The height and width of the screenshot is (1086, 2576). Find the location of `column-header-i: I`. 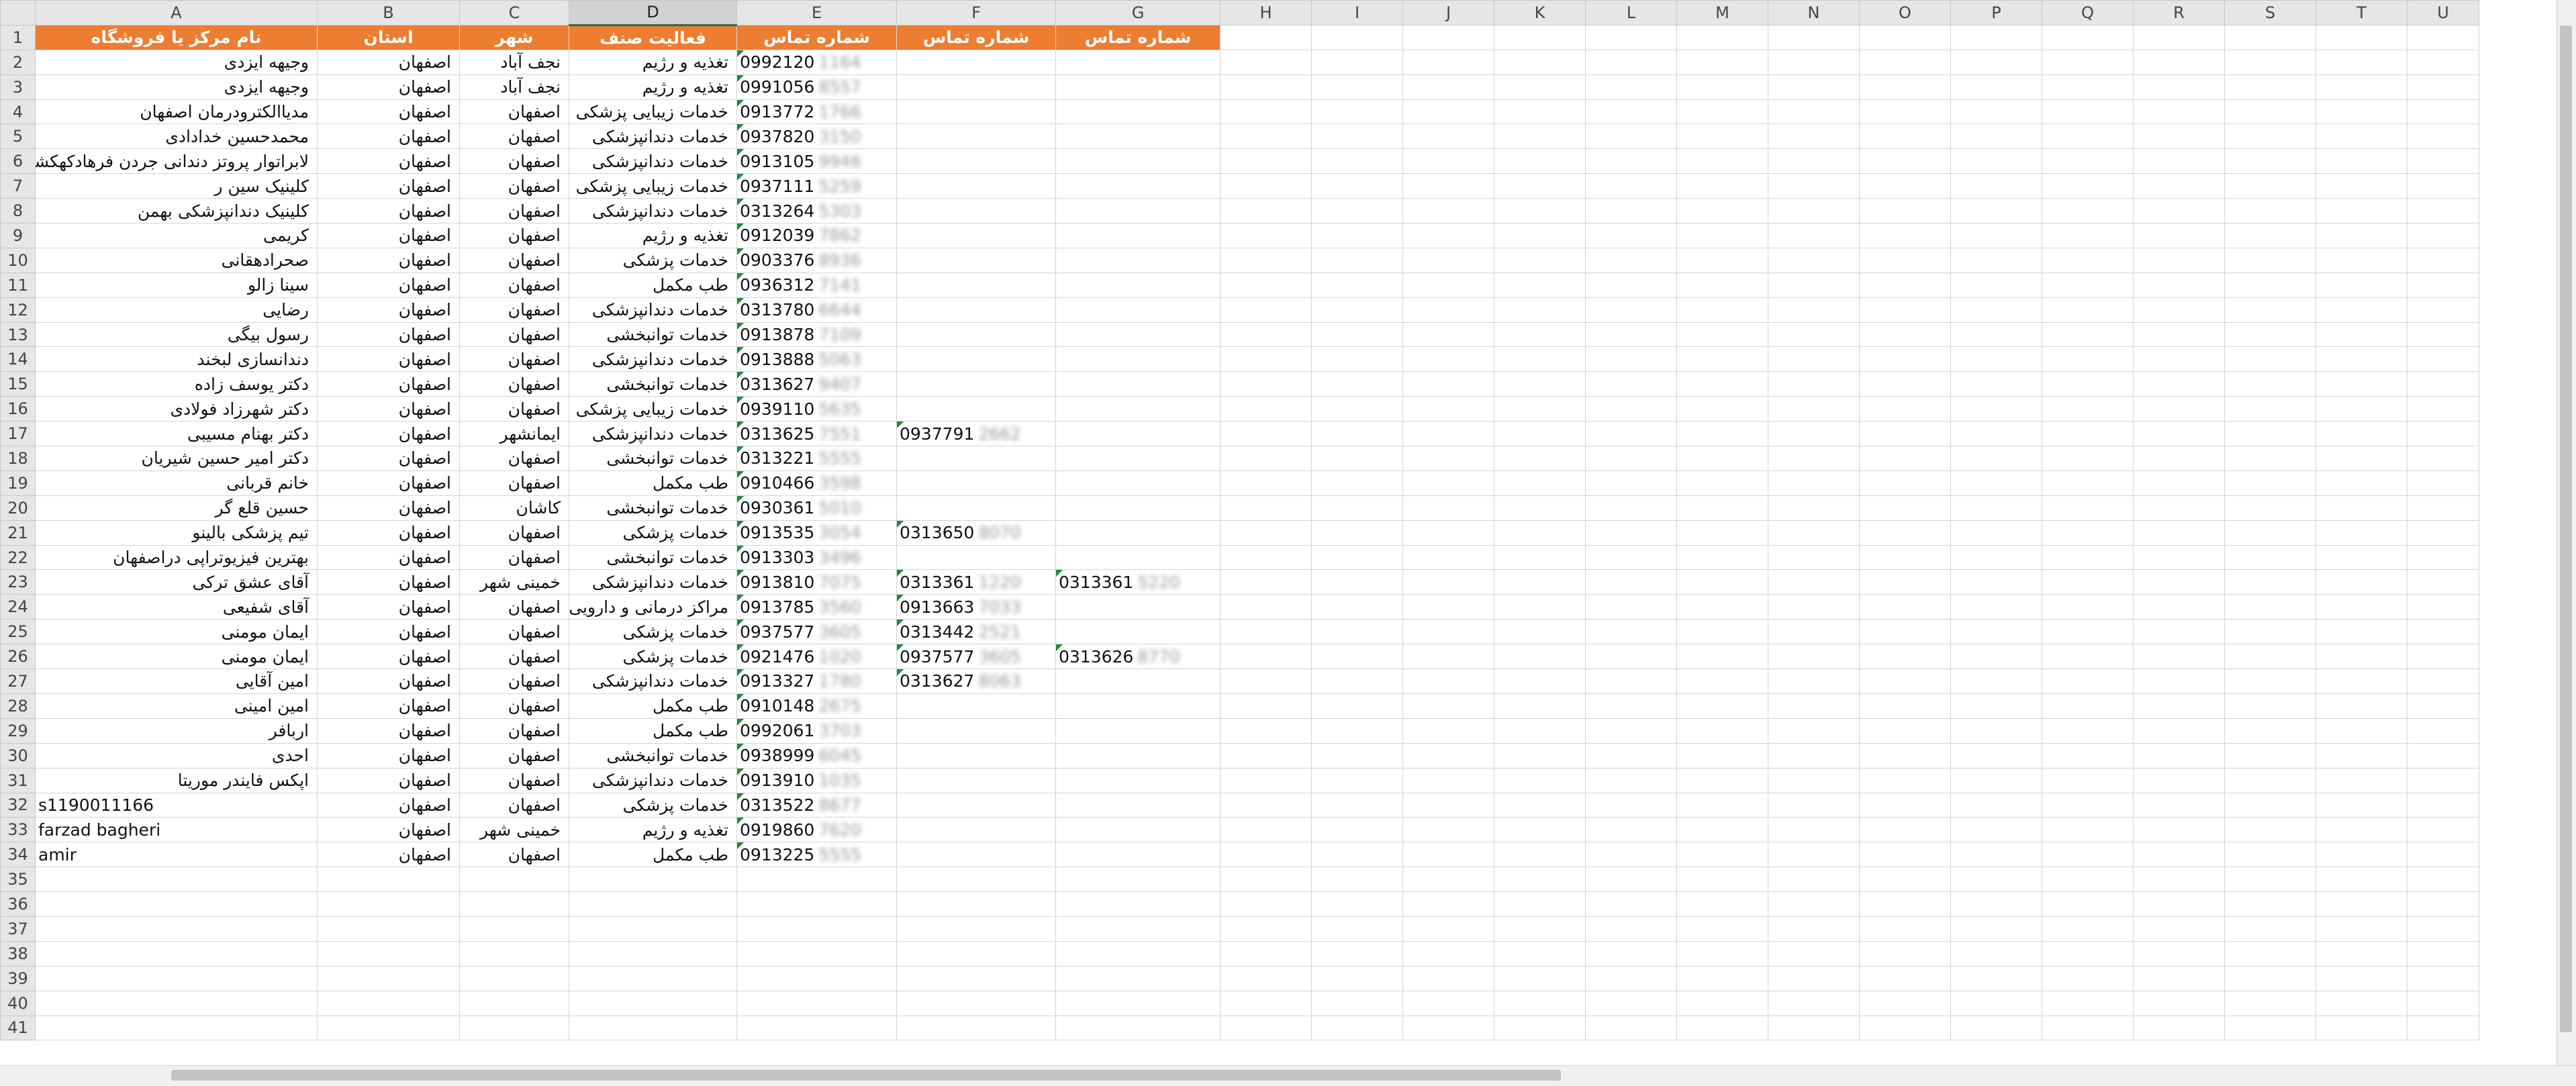

column-header-i: I is located at coordinates (1357, 13).